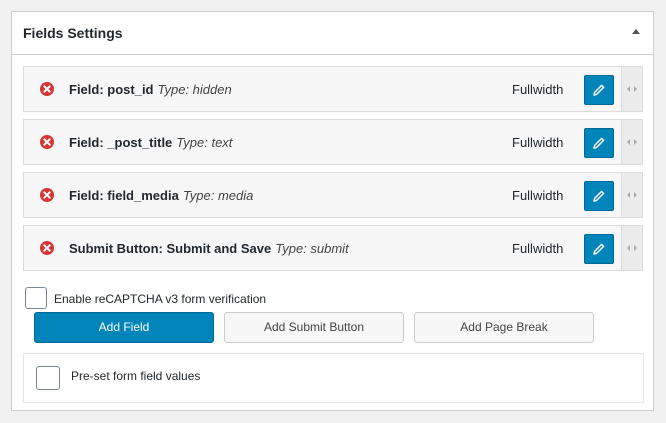 The width and height of the screenshot is (666, 423). Describe the element at coordinates (332, 33) in the screenshot. I see `panel-header: Fields Settings` at that location.